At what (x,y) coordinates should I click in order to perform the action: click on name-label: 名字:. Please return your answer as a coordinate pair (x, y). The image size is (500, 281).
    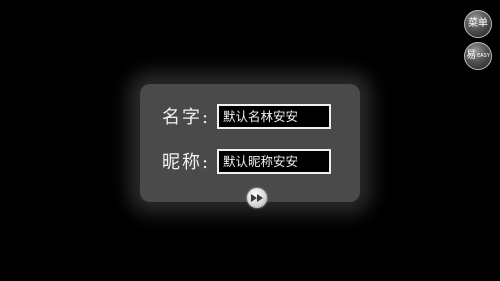
    Looking at the image, I should click on (186, 117).